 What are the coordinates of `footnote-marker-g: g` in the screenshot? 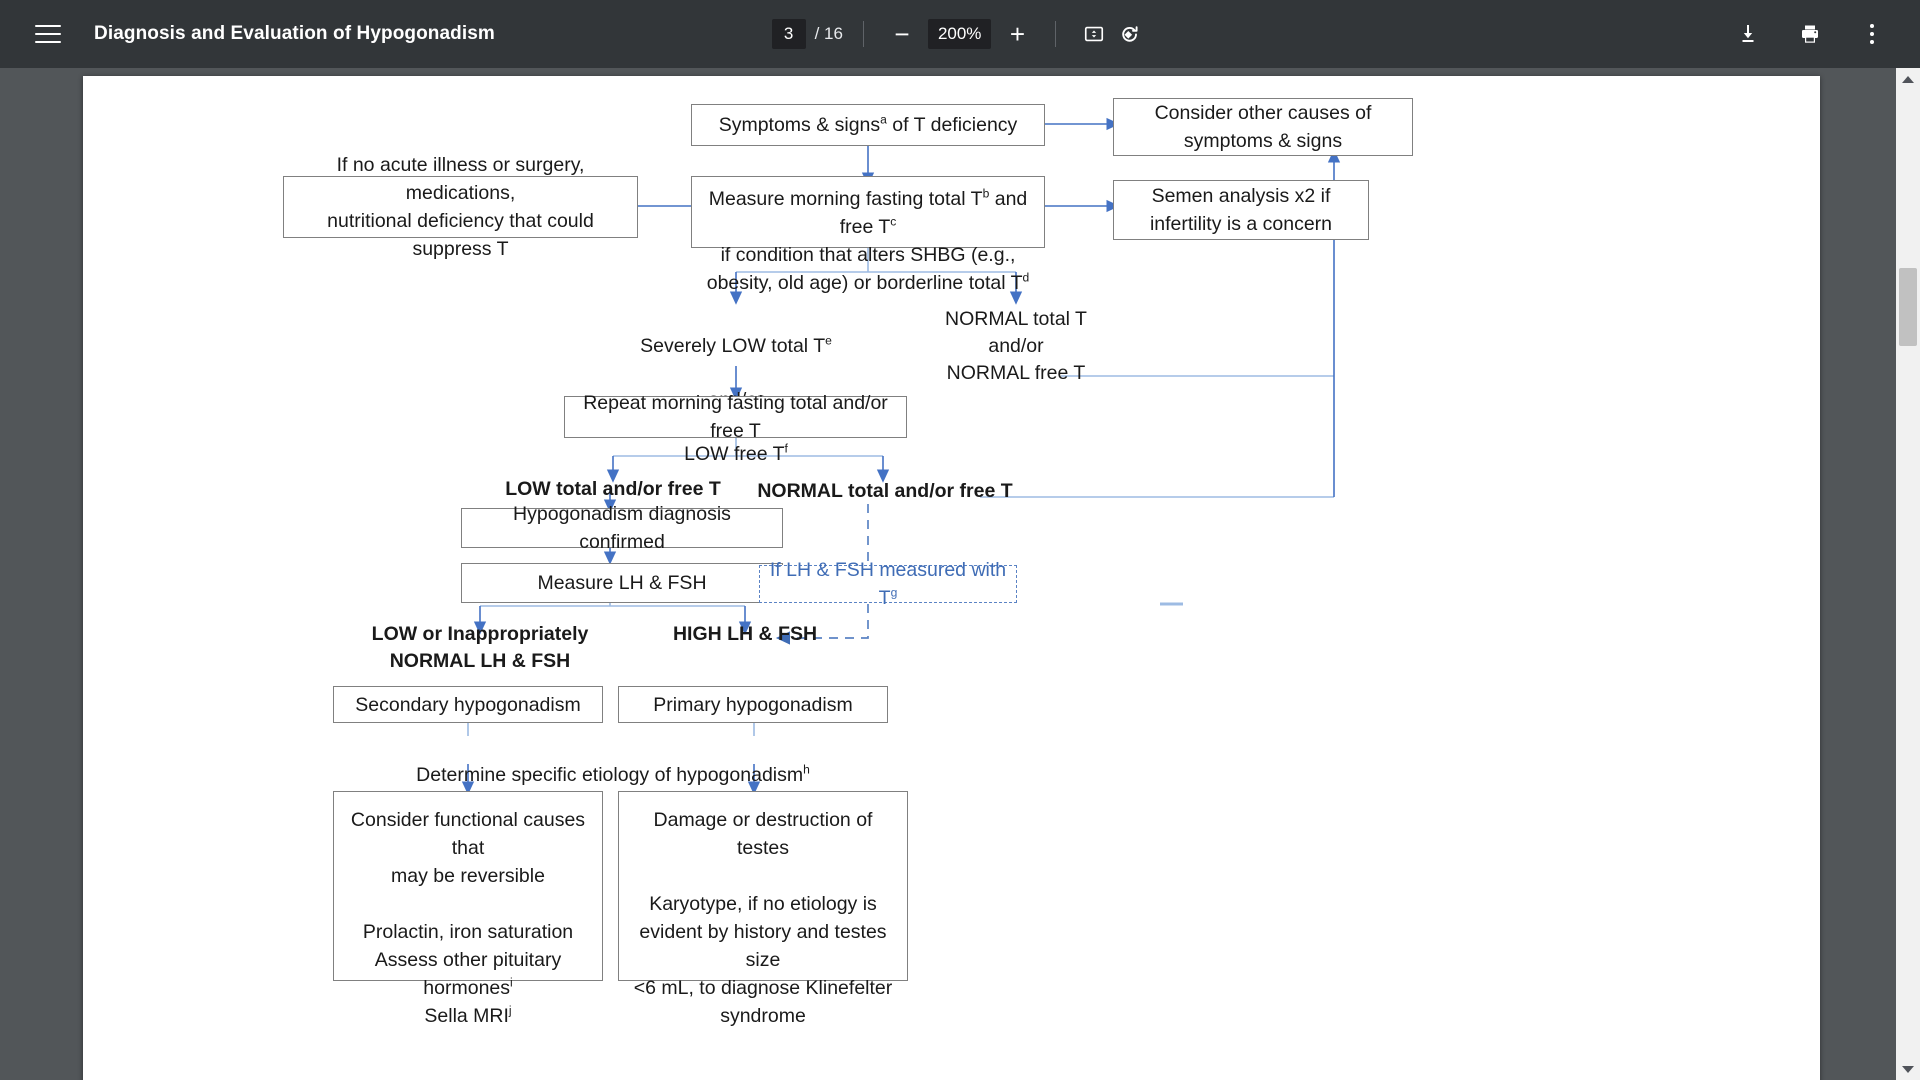 It's located at (894, 592).